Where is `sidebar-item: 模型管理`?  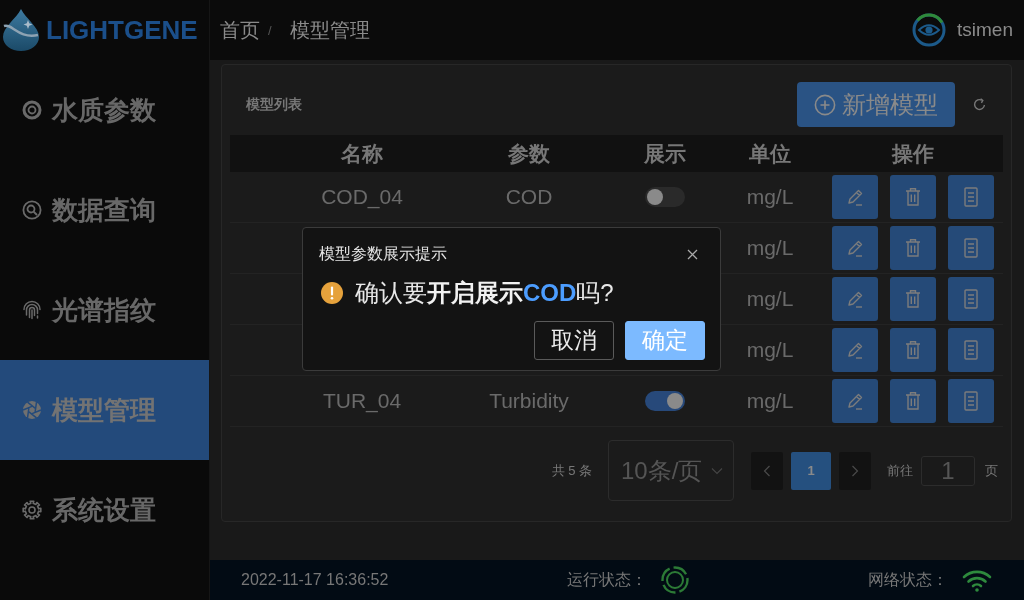
sidebar-item: 模型管理 is located at coordinates (104, 410).